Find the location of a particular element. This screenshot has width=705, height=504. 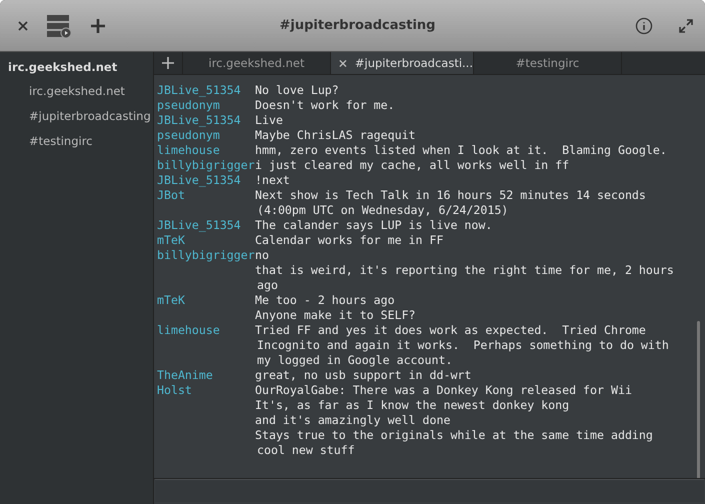

message-text: hmm, zero events listed when I look at it. Blaming Google. is located at coordinates (461, 150).